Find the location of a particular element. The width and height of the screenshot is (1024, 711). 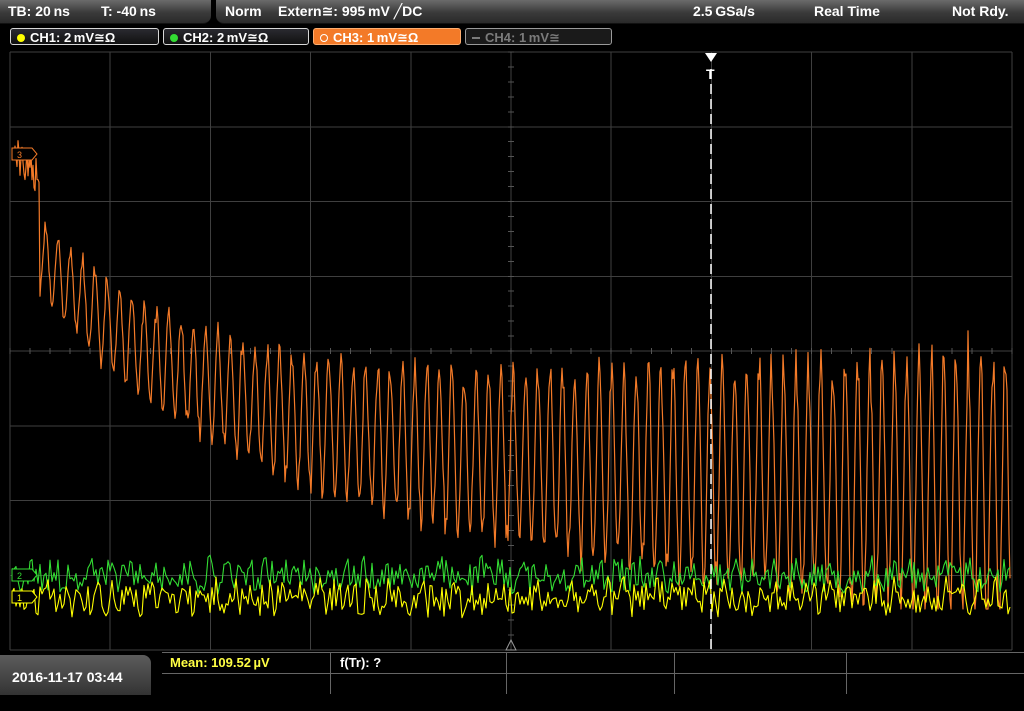

mean-measurement: Mean: 109.52 µV is located at coordinates (220, 663).